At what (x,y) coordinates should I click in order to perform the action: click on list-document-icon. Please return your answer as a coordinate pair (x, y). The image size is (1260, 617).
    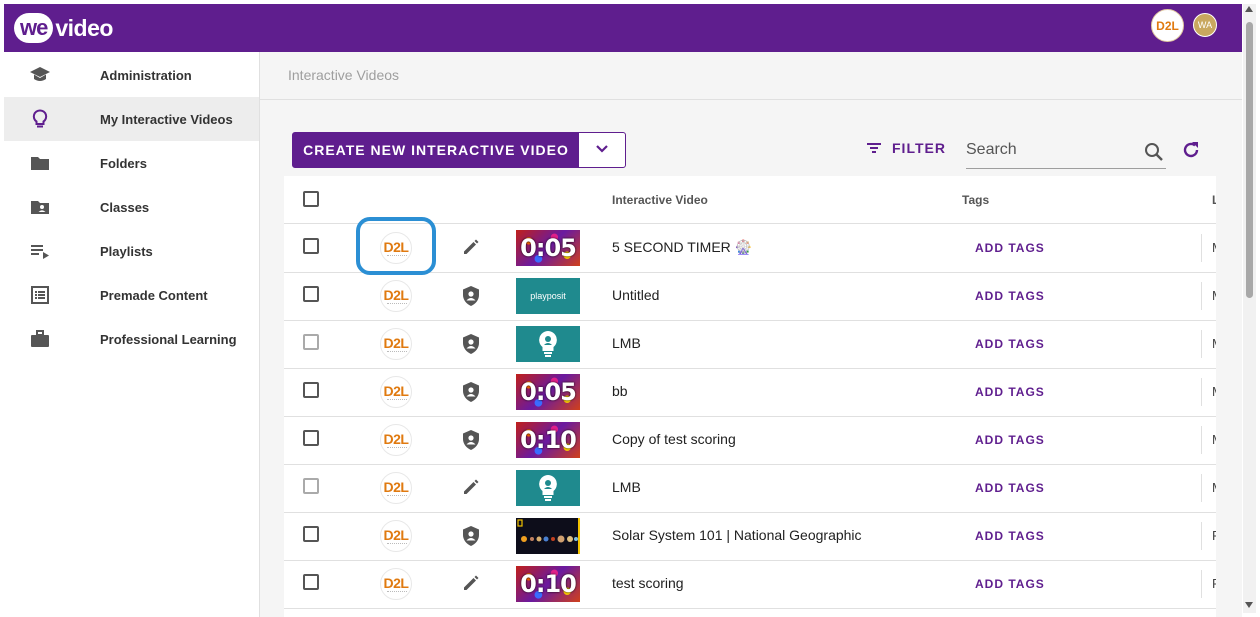
    Looking at the image, I should click on (40, 295).